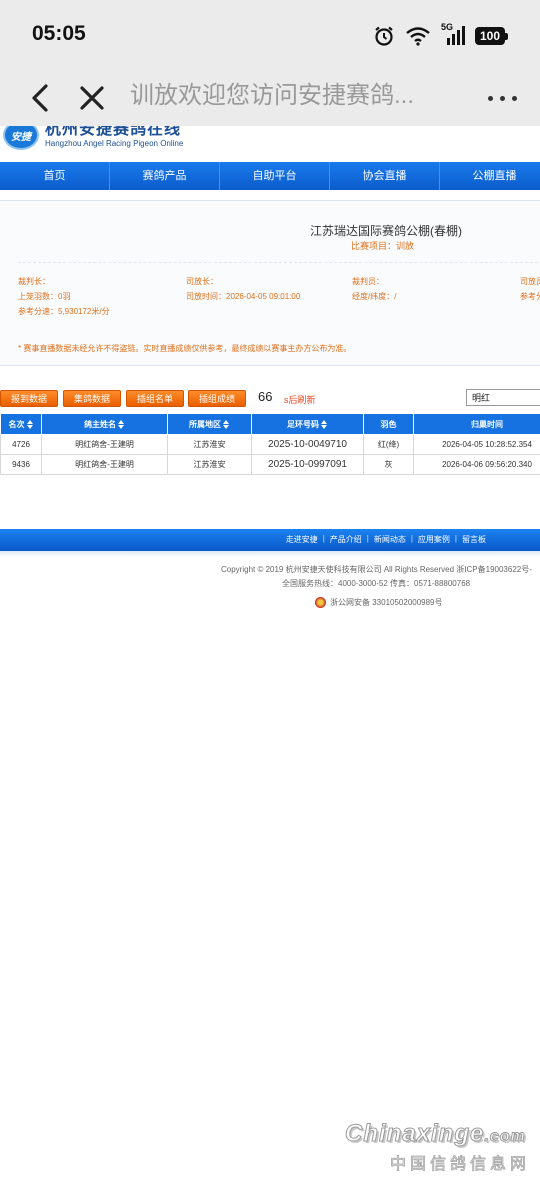 The image size is (540, 1186). I want to click on close-button, so click(92, 98).